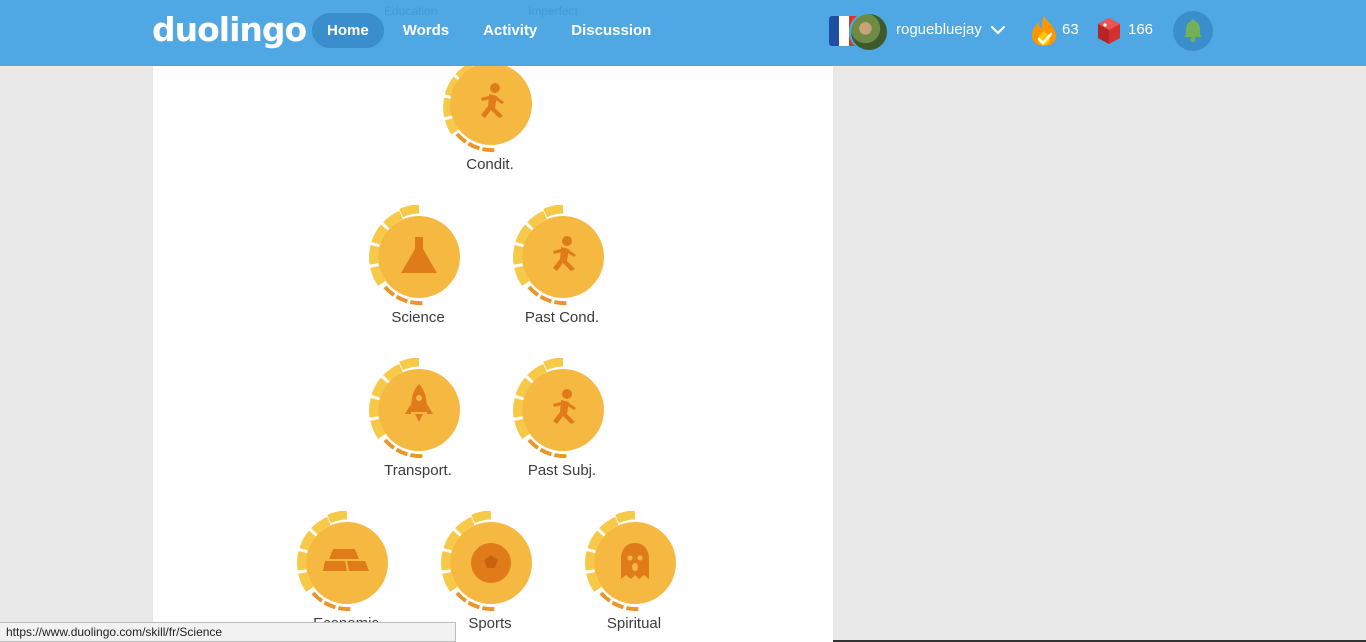  I want to click on skill-science: Science, so click(418, 270).